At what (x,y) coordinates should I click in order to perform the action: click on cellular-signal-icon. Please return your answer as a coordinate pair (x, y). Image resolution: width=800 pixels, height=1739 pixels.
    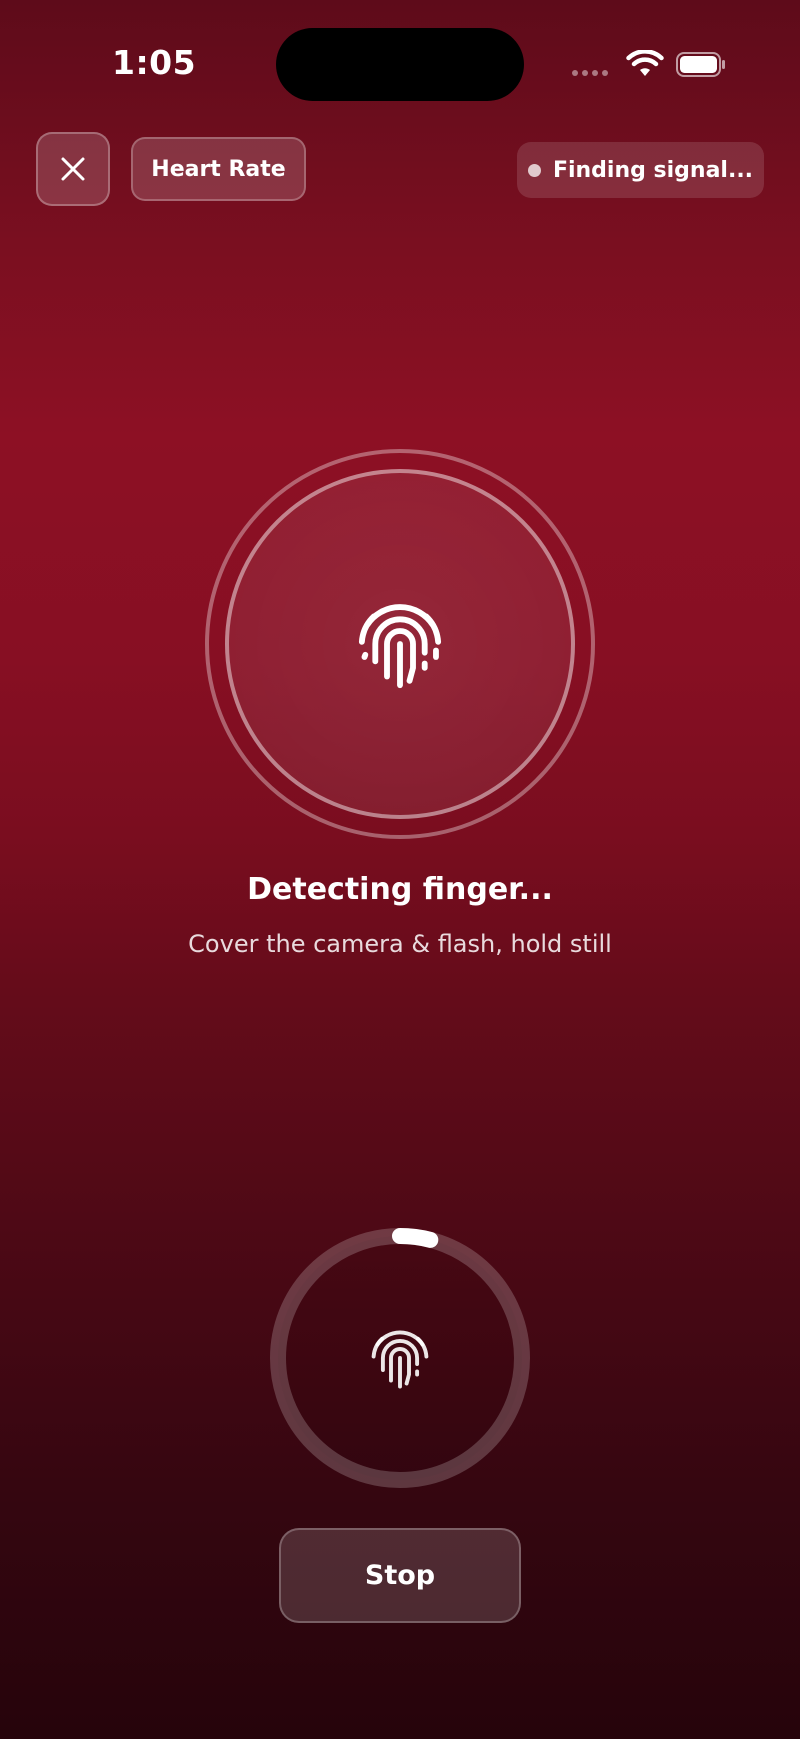
    Looking at the image, I should click on (592, 74).